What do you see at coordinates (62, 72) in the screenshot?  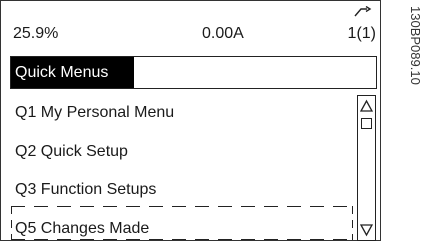 I see `menu-title: Quick Menus` at bounding box center [62, 72].